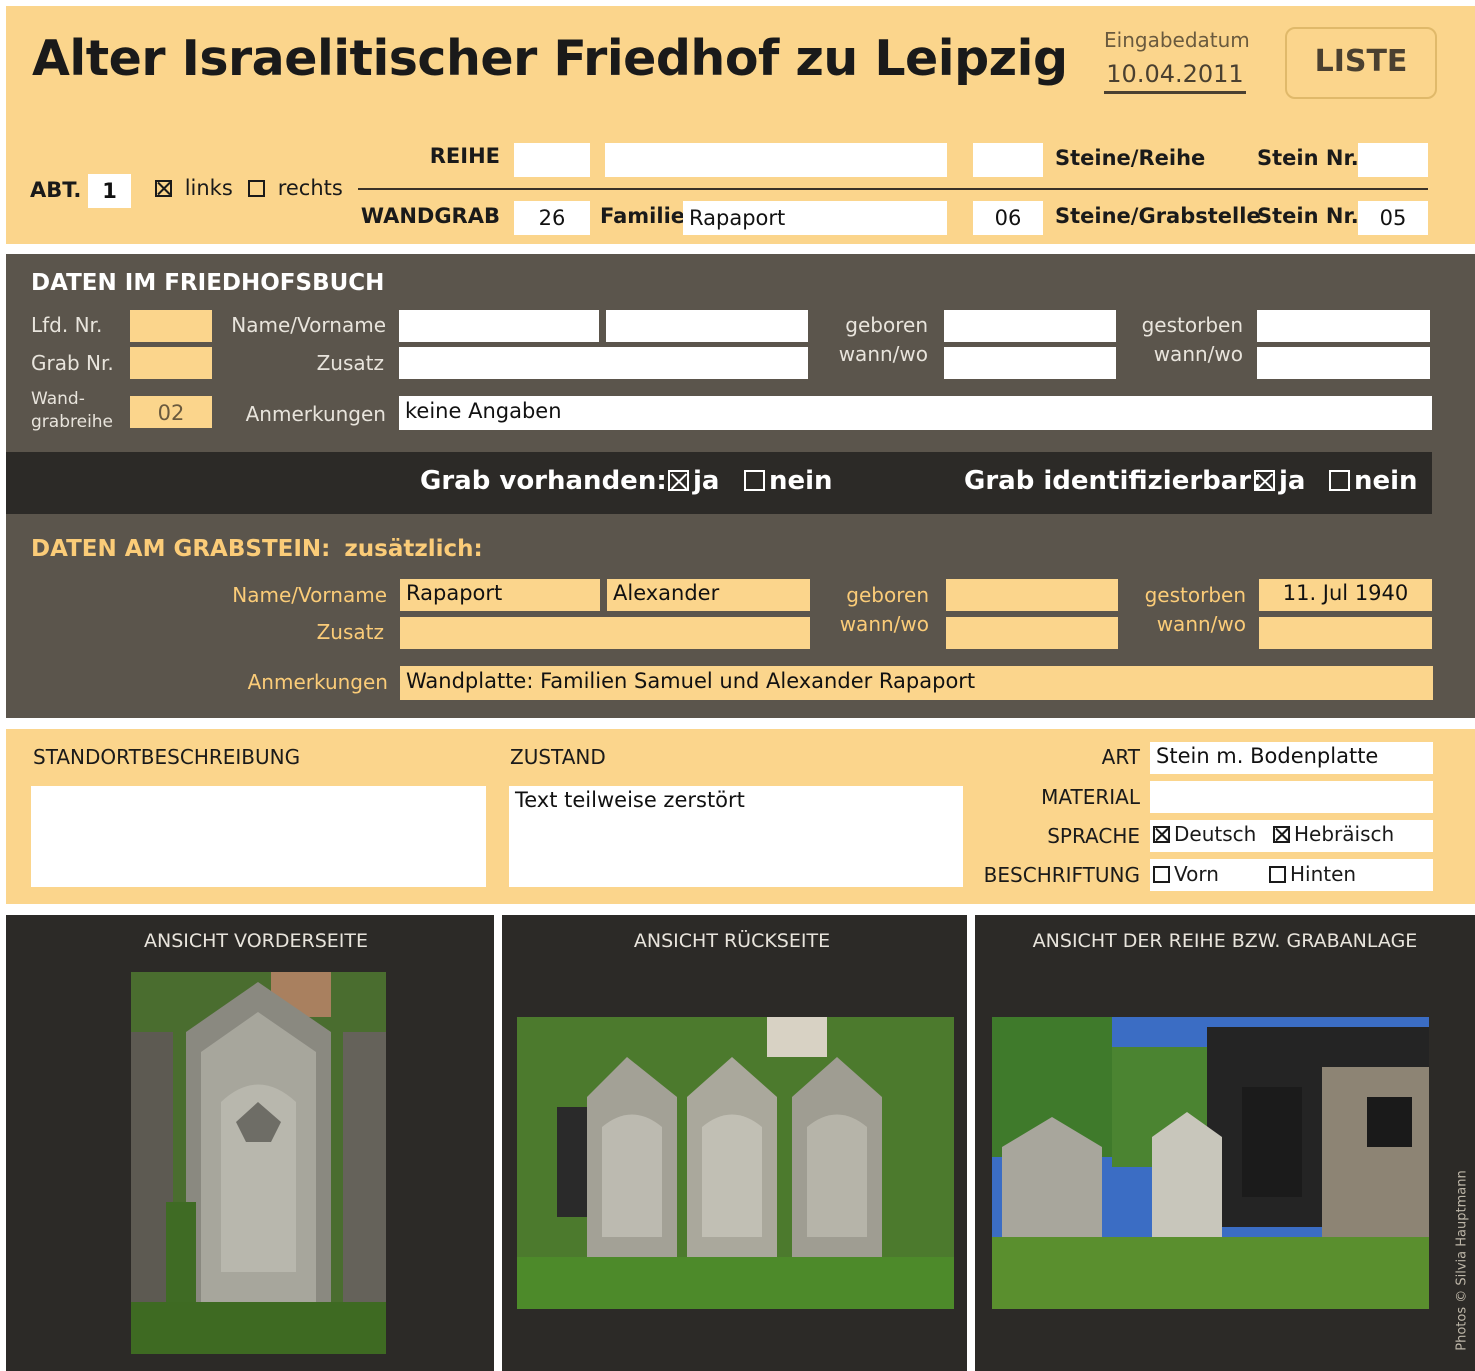 The image size is (1475, 1371). What do you see at coordinates (915, 413) in the screenshot?
I see `anmerkungen-field: keine Angaben` at bounding box center [915, 413].